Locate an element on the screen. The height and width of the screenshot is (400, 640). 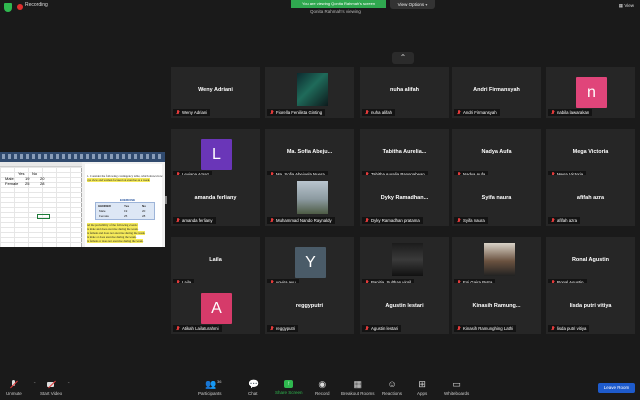
doc-table: GENDER Yes No Male 19 20 Female 25 28 is located at coordinates (125, 211).